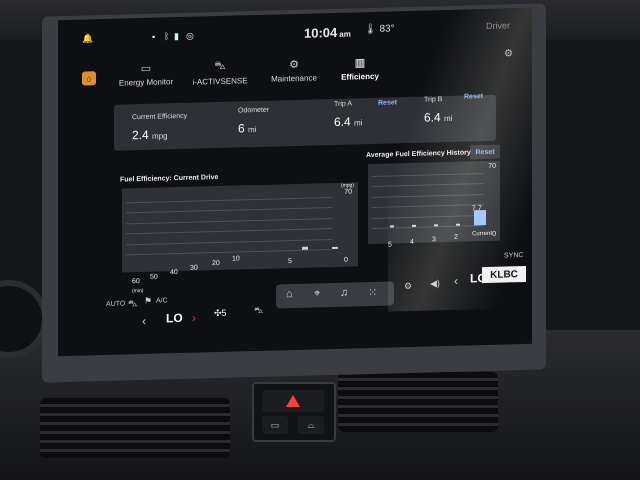 The height and width of the screenshot is (480, 640). I want to click on hazard-triangle-icon, so click(293, 401).